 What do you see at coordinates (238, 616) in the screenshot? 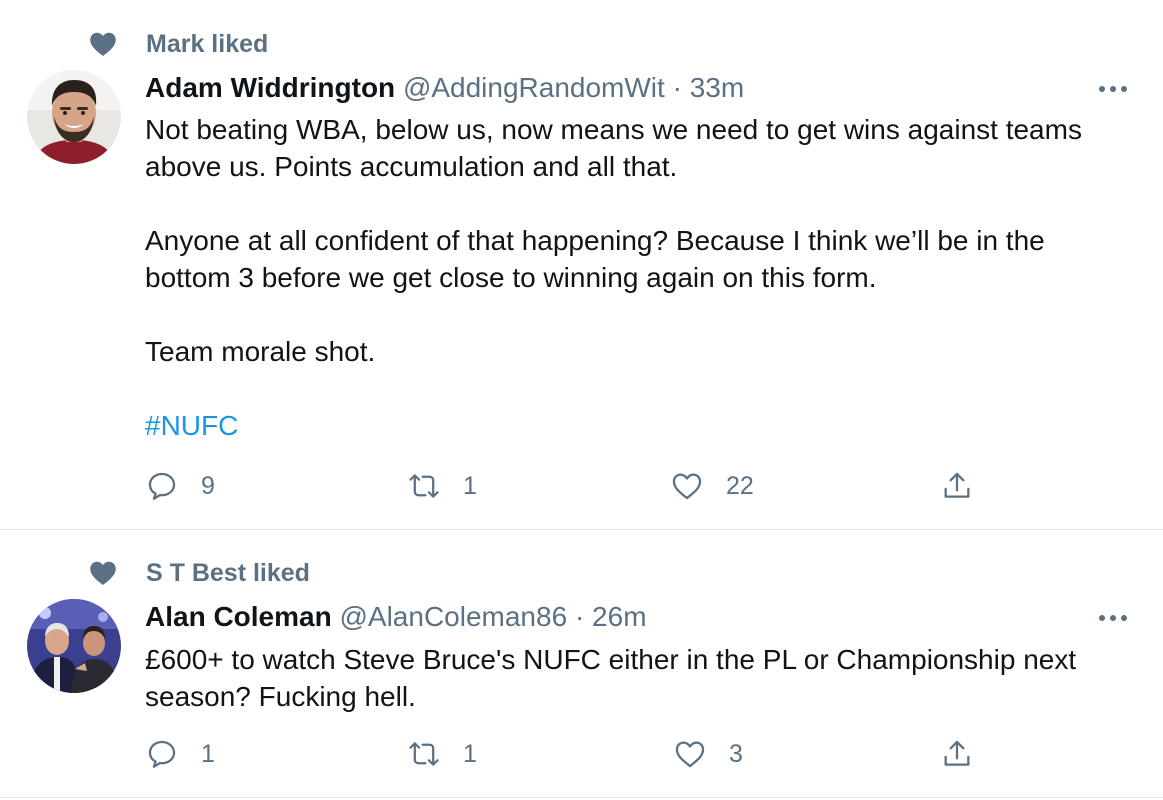
I see `author-name: Alan Coleman` at bounding box center [238, 616].